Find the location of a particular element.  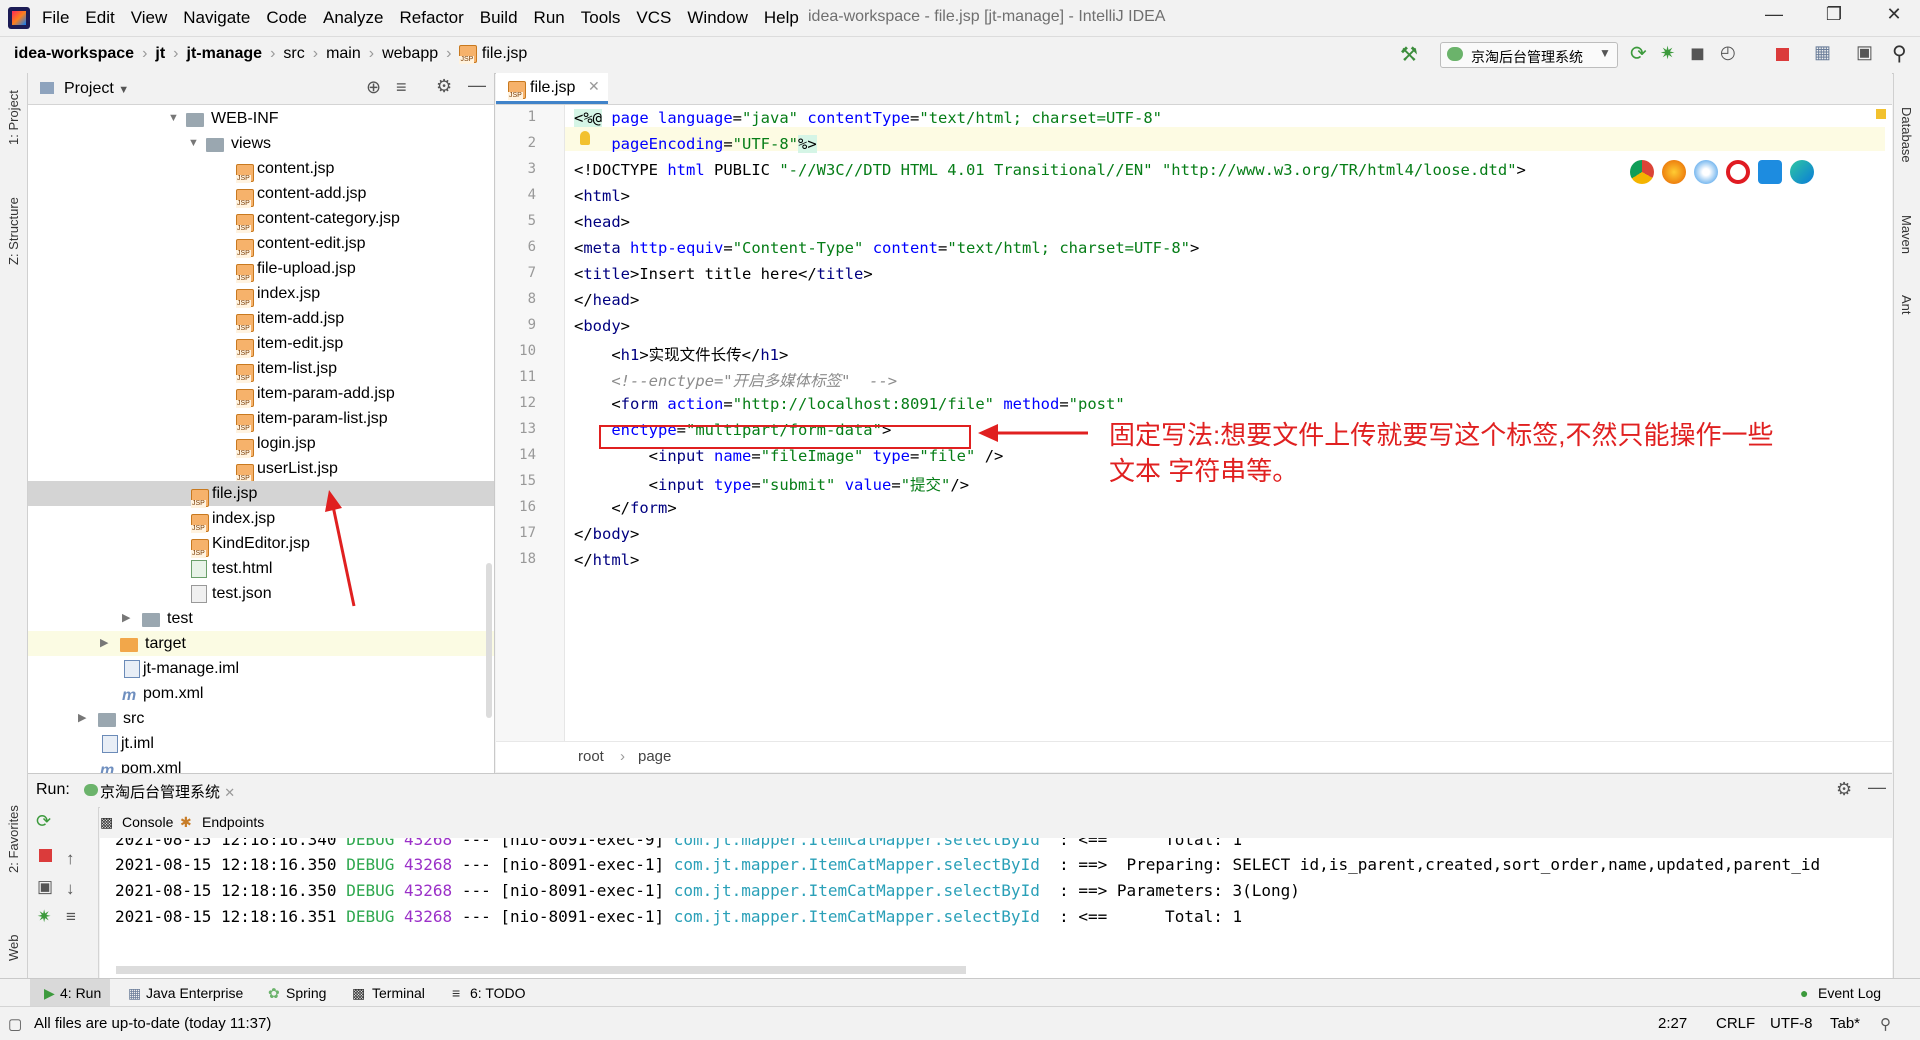

menu-code: Code is located at coordinates (286, 18).